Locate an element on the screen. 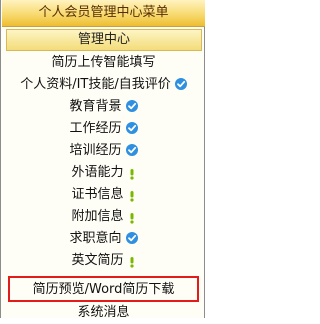  menu-item-language: 外语能力 is located at coordinates (103, 173).